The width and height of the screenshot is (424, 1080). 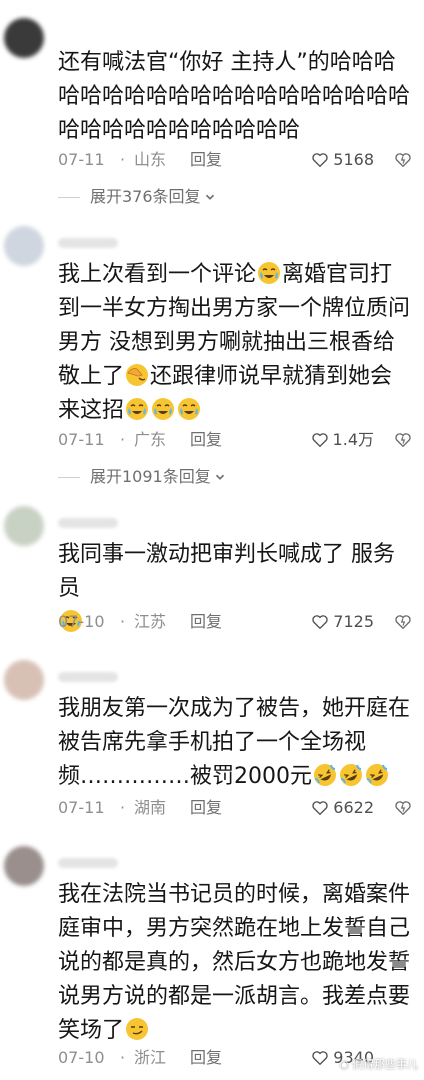 I want to click on expand-replies-label: 展开1091条回复, so click(x=150, y=476).